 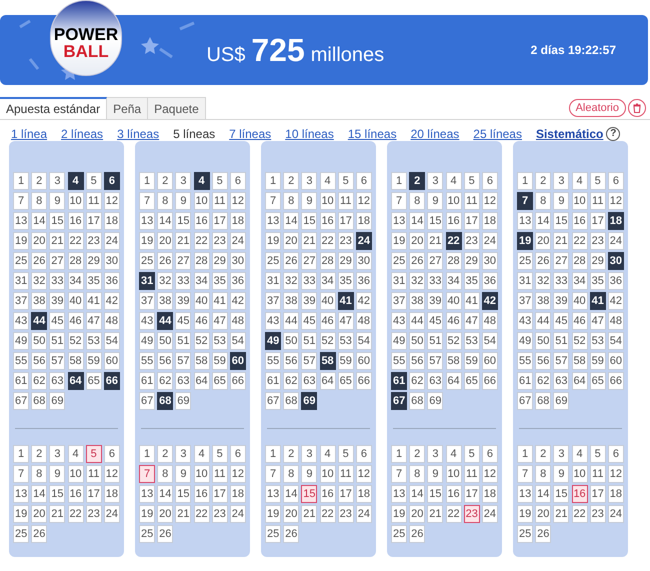 What do you see at coordinates (364, 361) in the screenshot?
I see `number-cell: 60` at bounding box center [364, 361].